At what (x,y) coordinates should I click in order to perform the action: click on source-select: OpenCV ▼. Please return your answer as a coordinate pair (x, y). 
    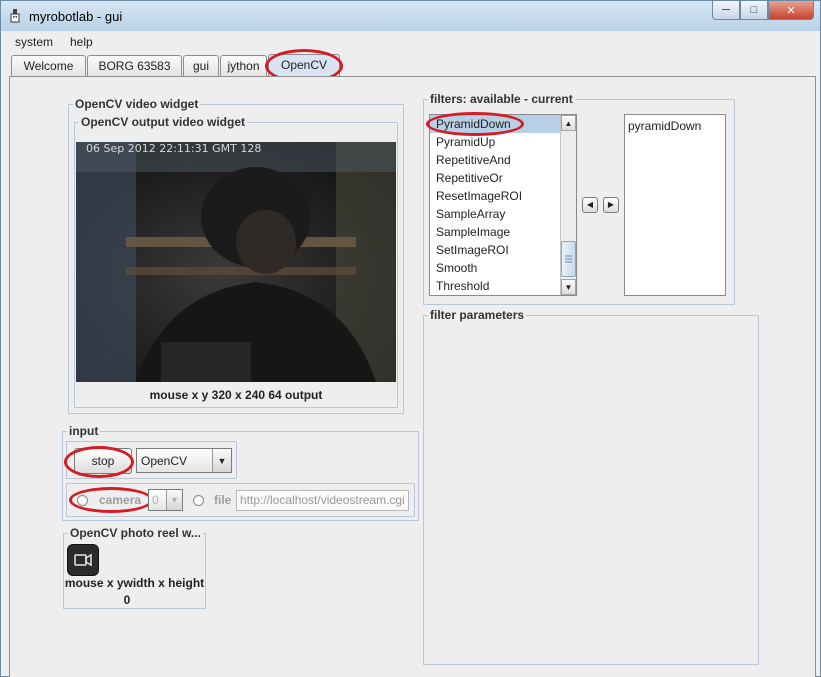
    Looking at the image, I should click on (184, 460).